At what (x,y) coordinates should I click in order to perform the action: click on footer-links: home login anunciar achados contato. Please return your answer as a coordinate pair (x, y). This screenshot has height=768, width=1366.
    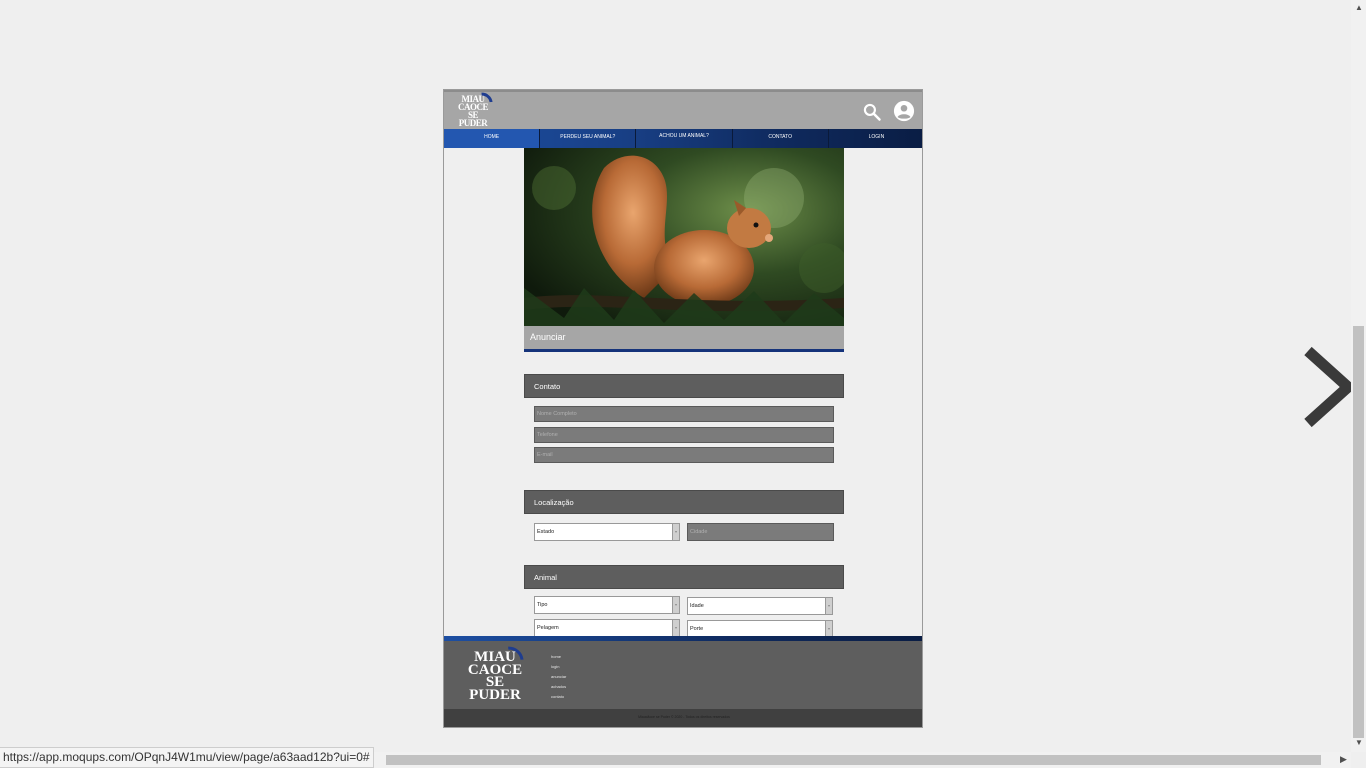
    Looking at the image, I should click on (558, 679).